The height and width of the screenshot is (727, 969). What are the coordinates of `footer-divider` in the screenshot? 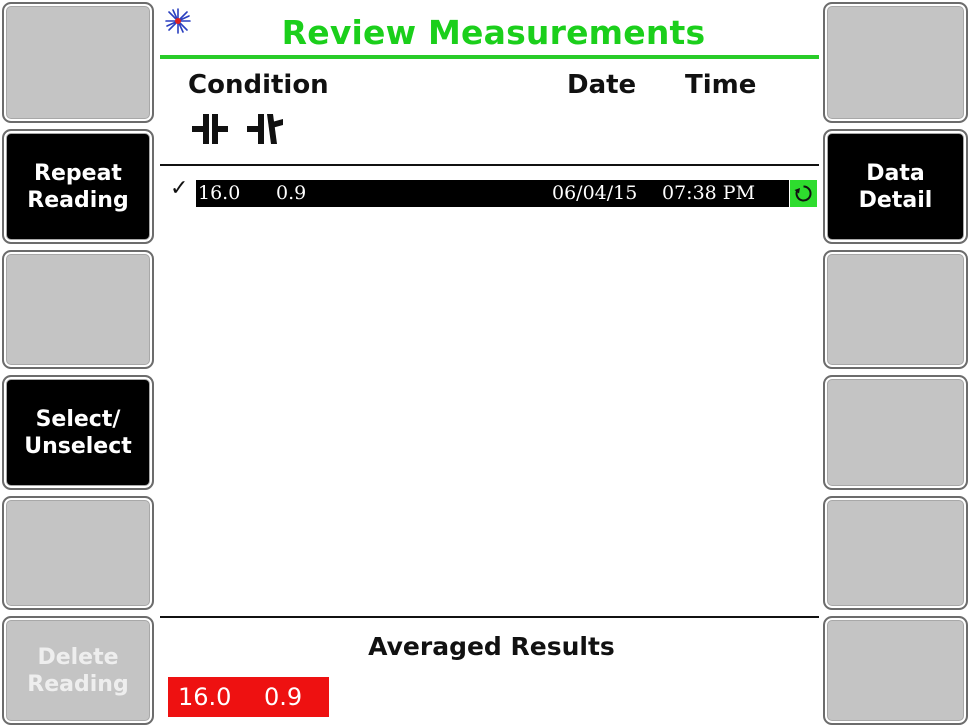 It's located at (489, 617).